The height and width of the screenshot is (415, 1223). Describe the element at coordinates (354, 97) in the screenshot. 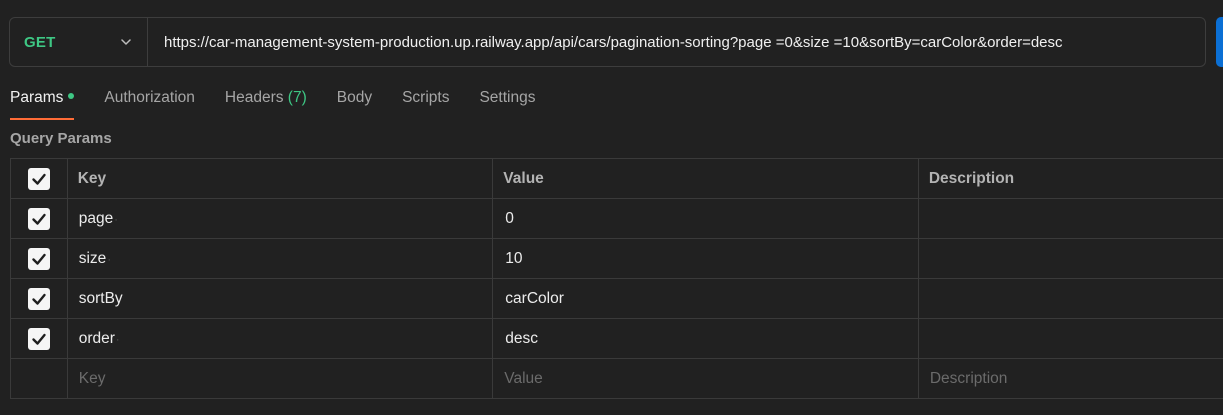

I see `tab-label: Body` at that location.